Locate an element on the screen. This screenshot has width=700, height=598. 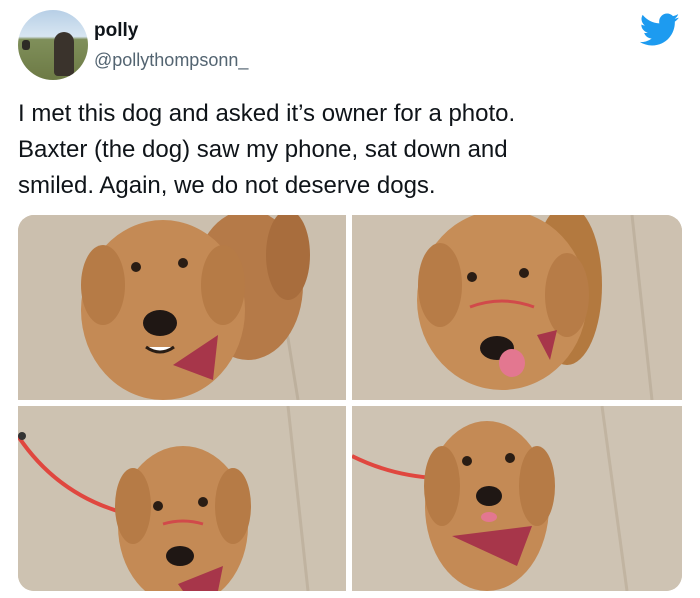
avatar-background-figure is located at coordinates (26, 45).